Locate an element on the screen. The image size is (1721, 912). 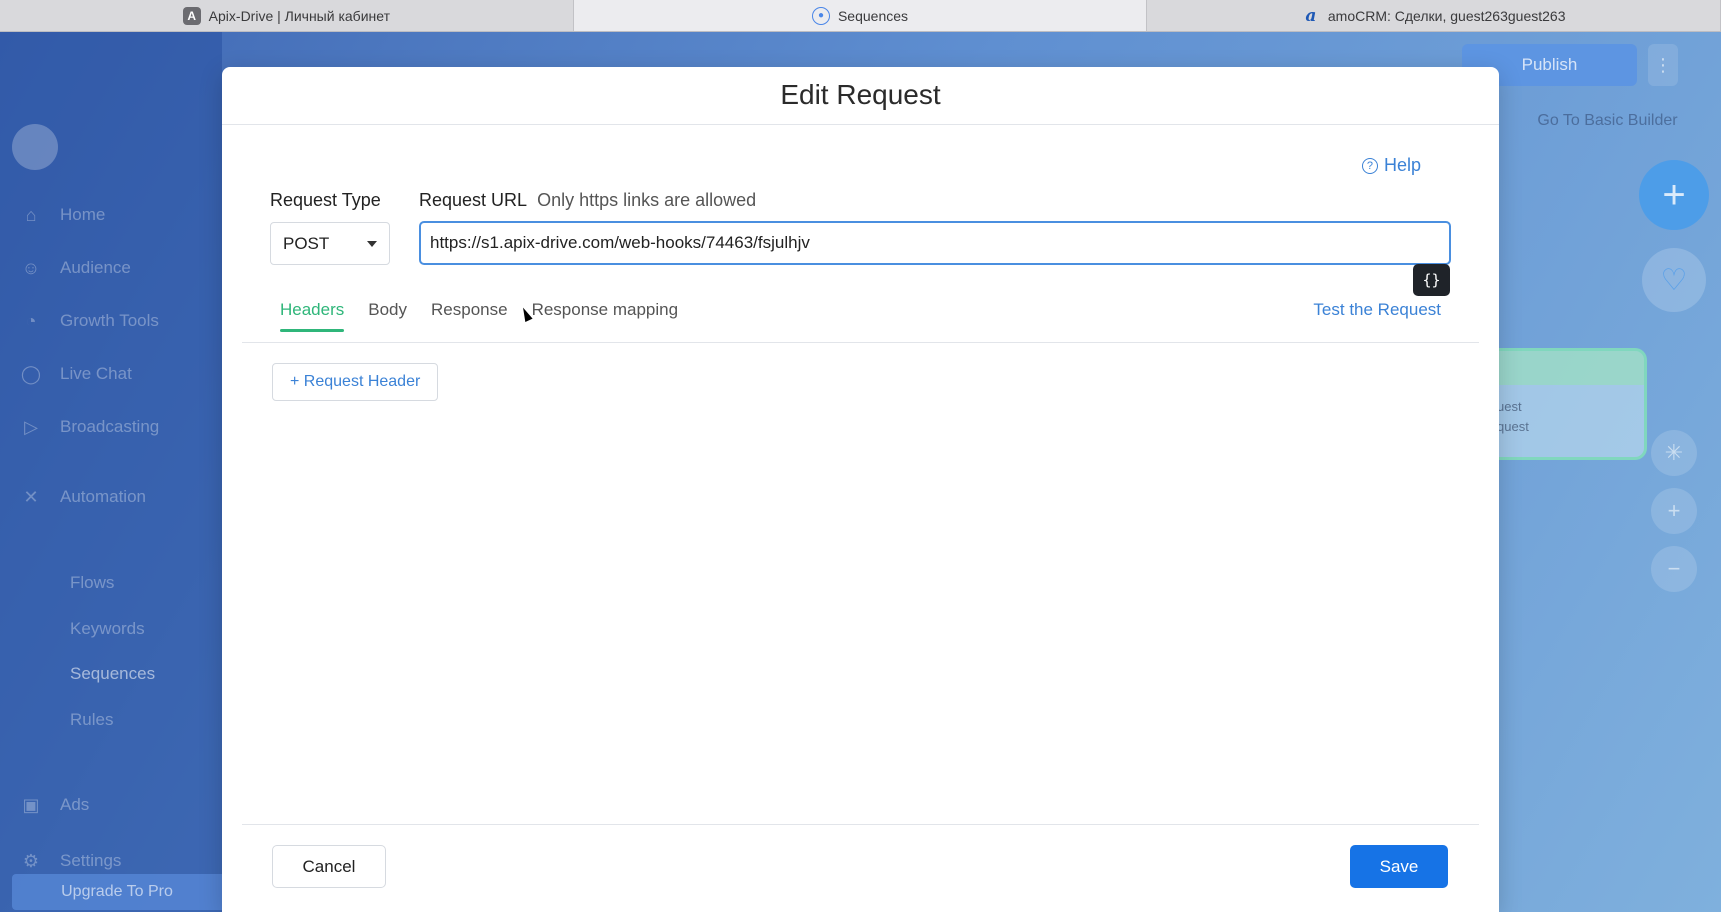
save-button: Save is located at coordinates (1399, 866).